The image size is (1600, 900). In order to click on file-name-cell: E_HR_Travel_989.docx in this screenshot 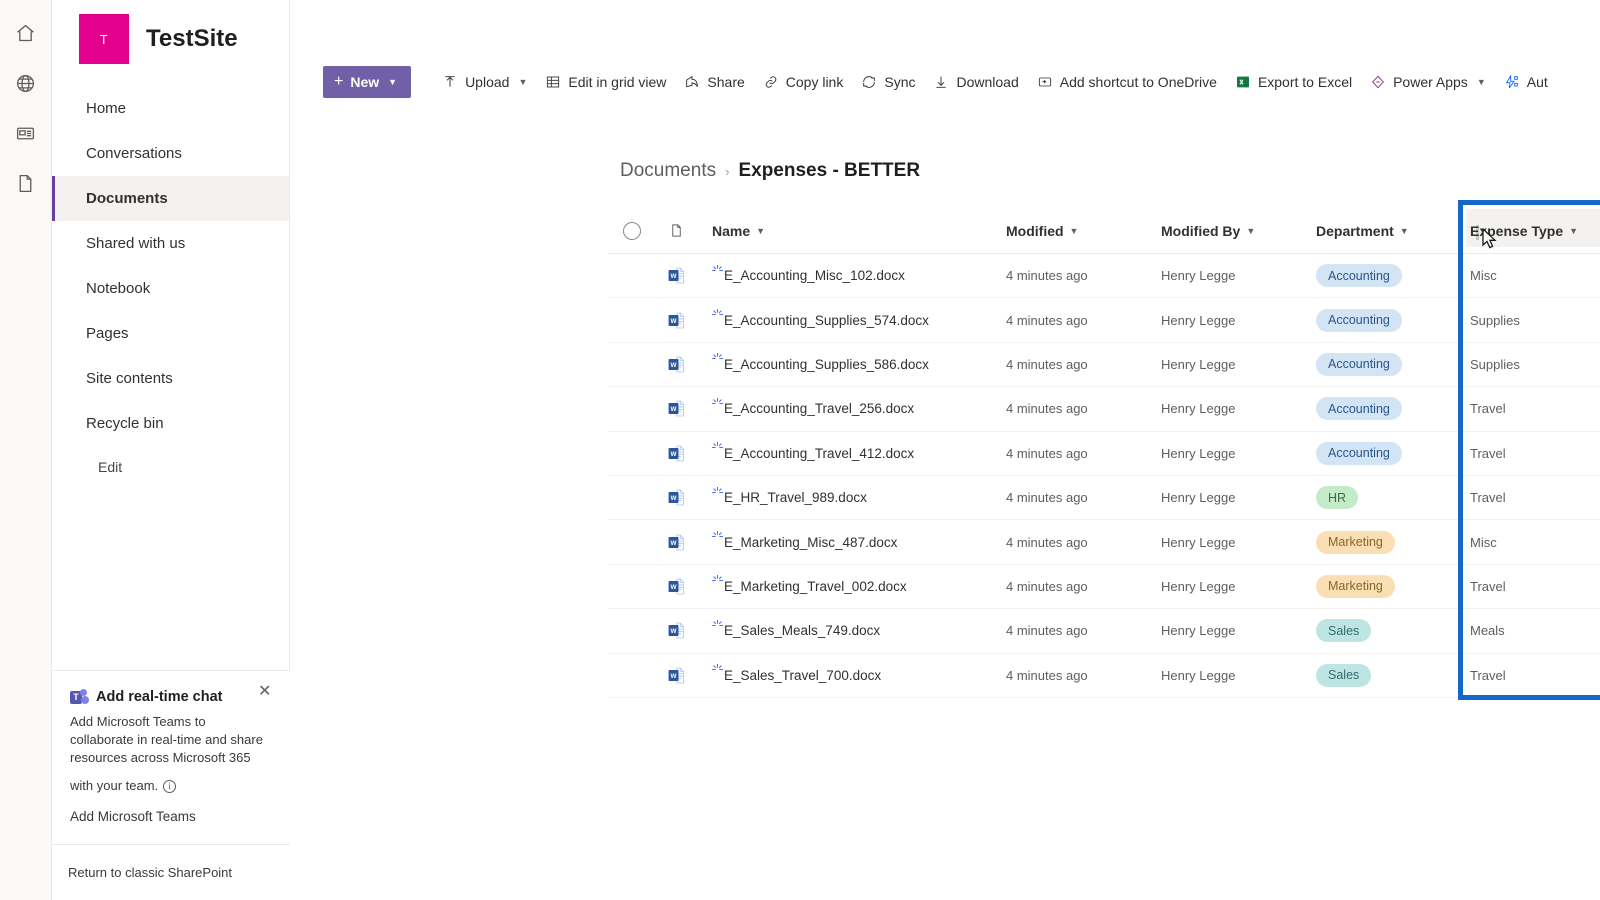, I will do `click(851, 497)`.